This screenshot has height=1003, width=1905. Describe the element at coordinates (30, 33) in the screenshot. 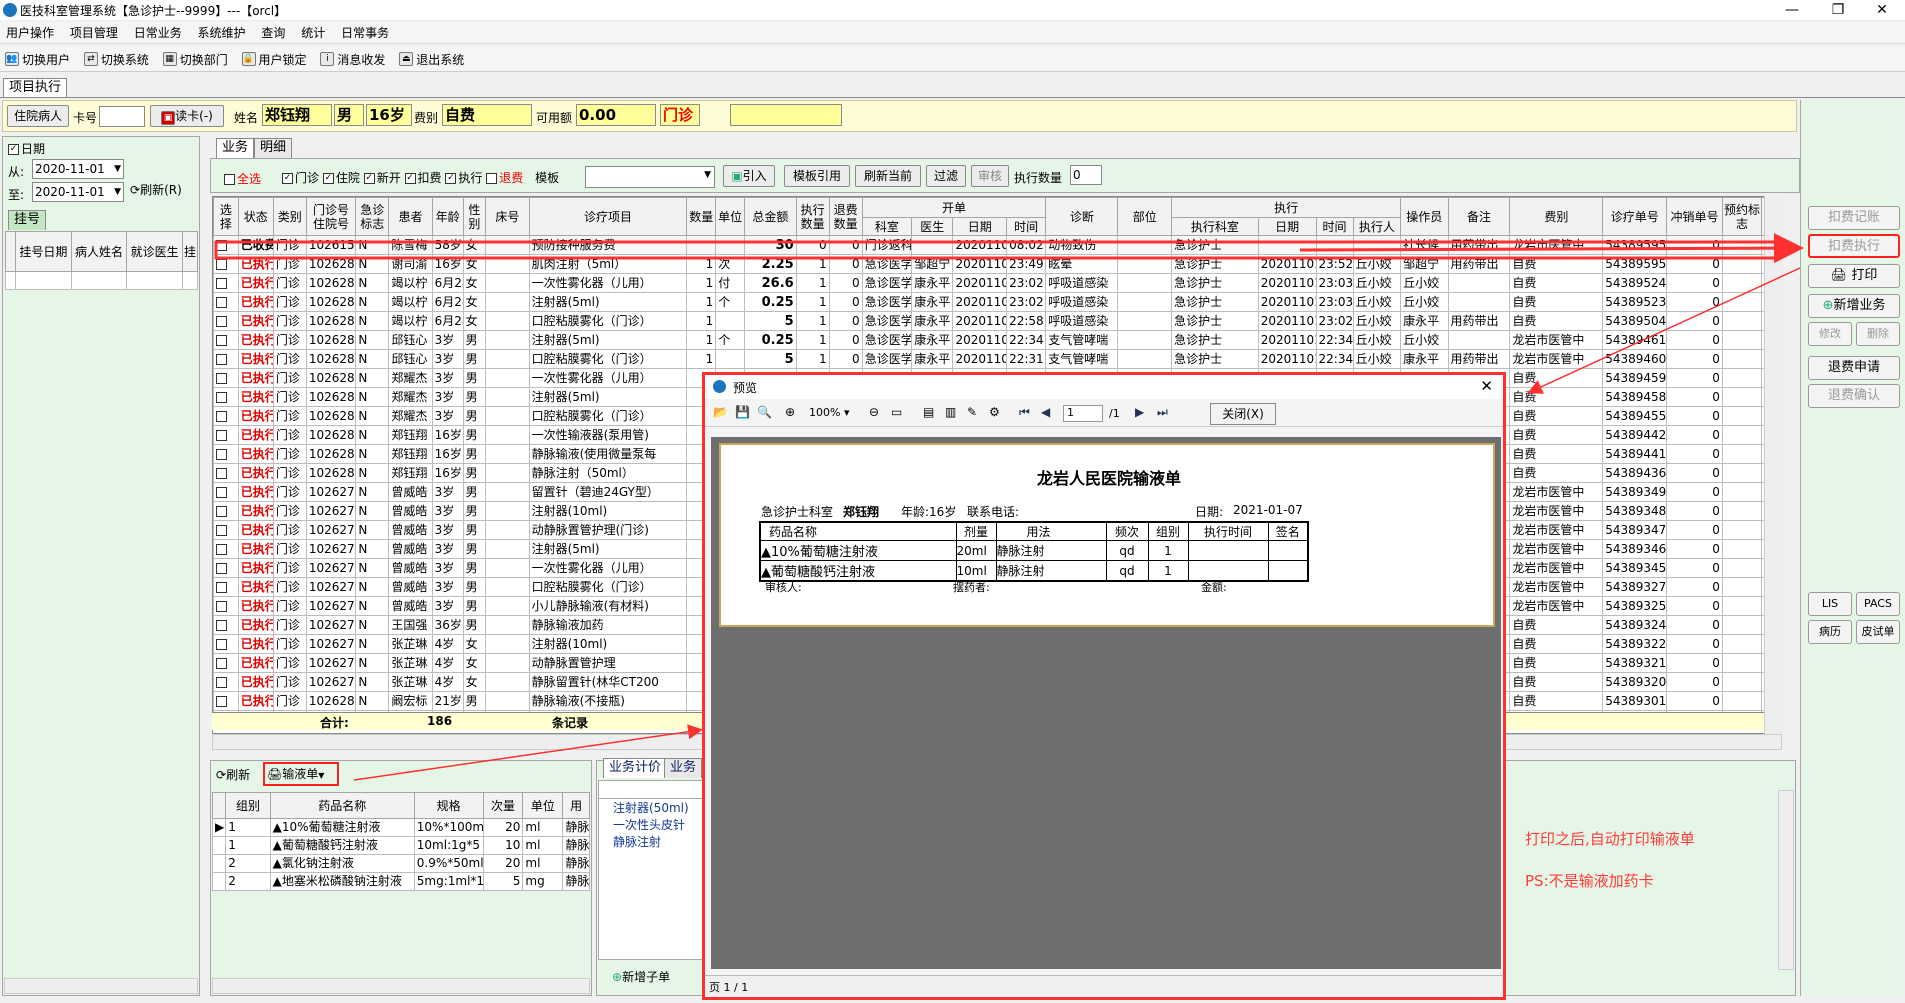

I see `menu-user-ops: 用户操作` at that location.